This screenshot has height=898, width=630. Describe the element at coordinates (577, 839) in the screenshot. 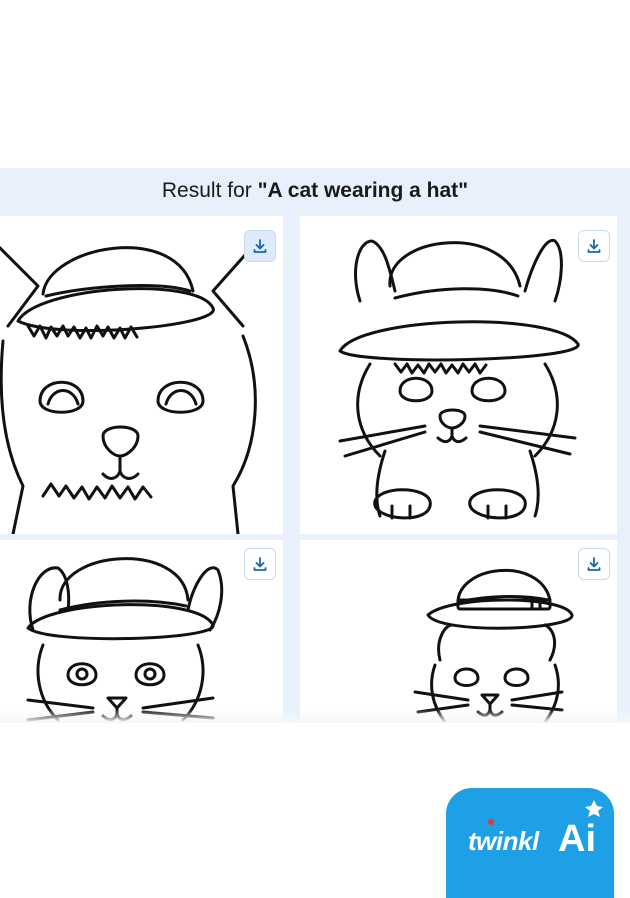

I see `ai-logo-text: Ai` at that location.